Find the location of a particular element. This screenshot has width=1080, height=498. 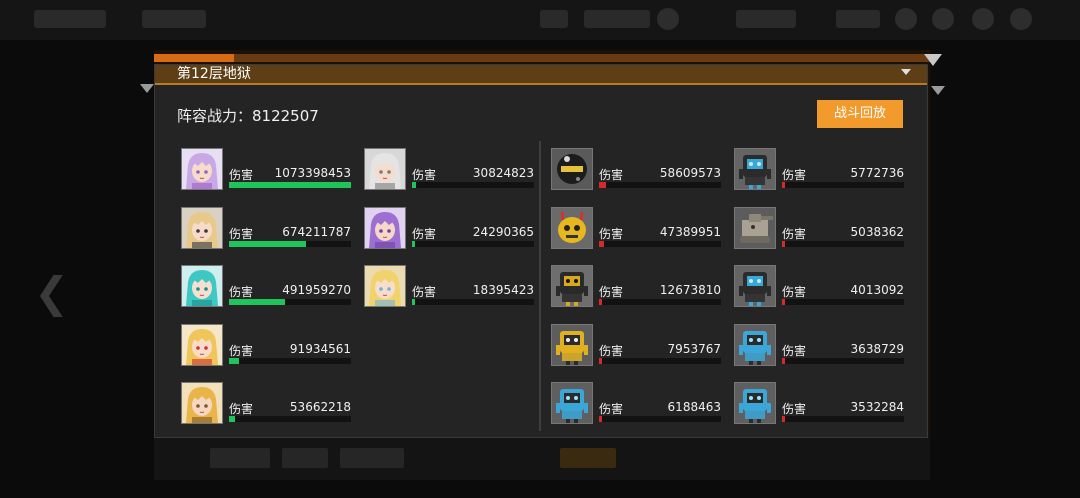

background-back-item is located at coordinates (70, 19).